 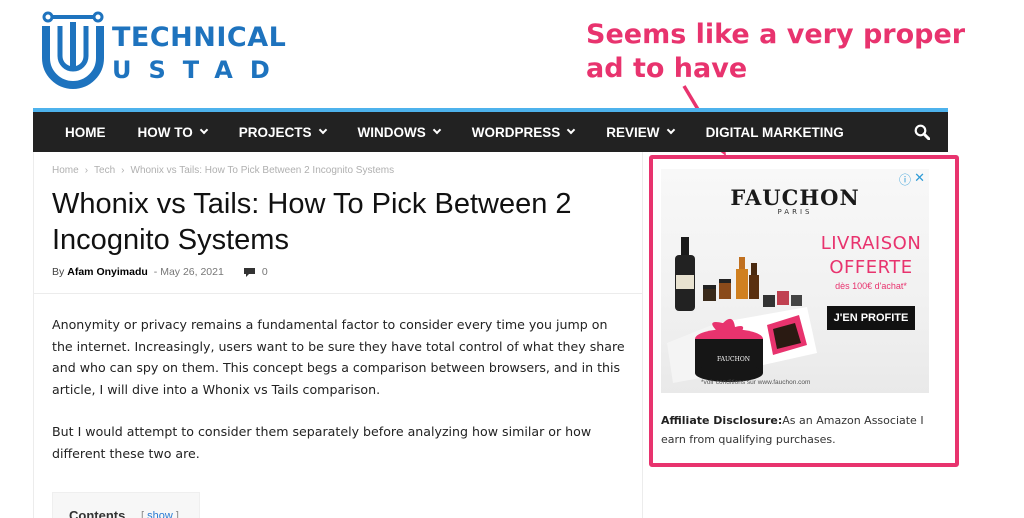 I want to click on disclosure-label: Affiliate Disclosure:, so click(x=722, y=420).